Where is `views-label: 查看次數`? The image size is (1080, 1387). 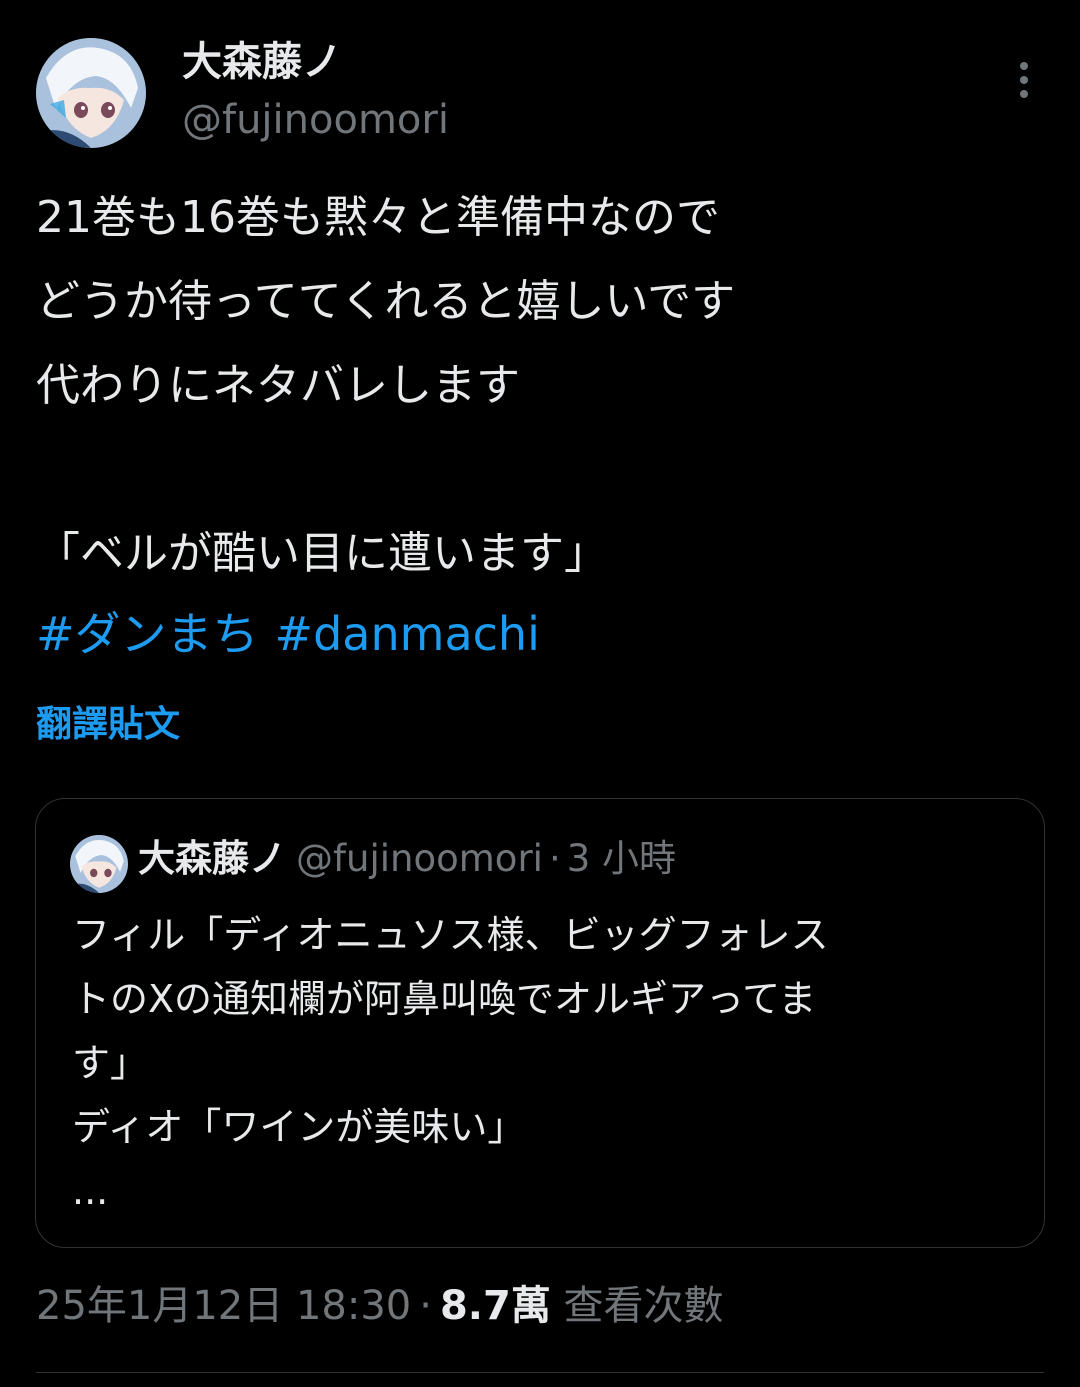 views-label: 查看次數 is located at coordinates (643, 1306).